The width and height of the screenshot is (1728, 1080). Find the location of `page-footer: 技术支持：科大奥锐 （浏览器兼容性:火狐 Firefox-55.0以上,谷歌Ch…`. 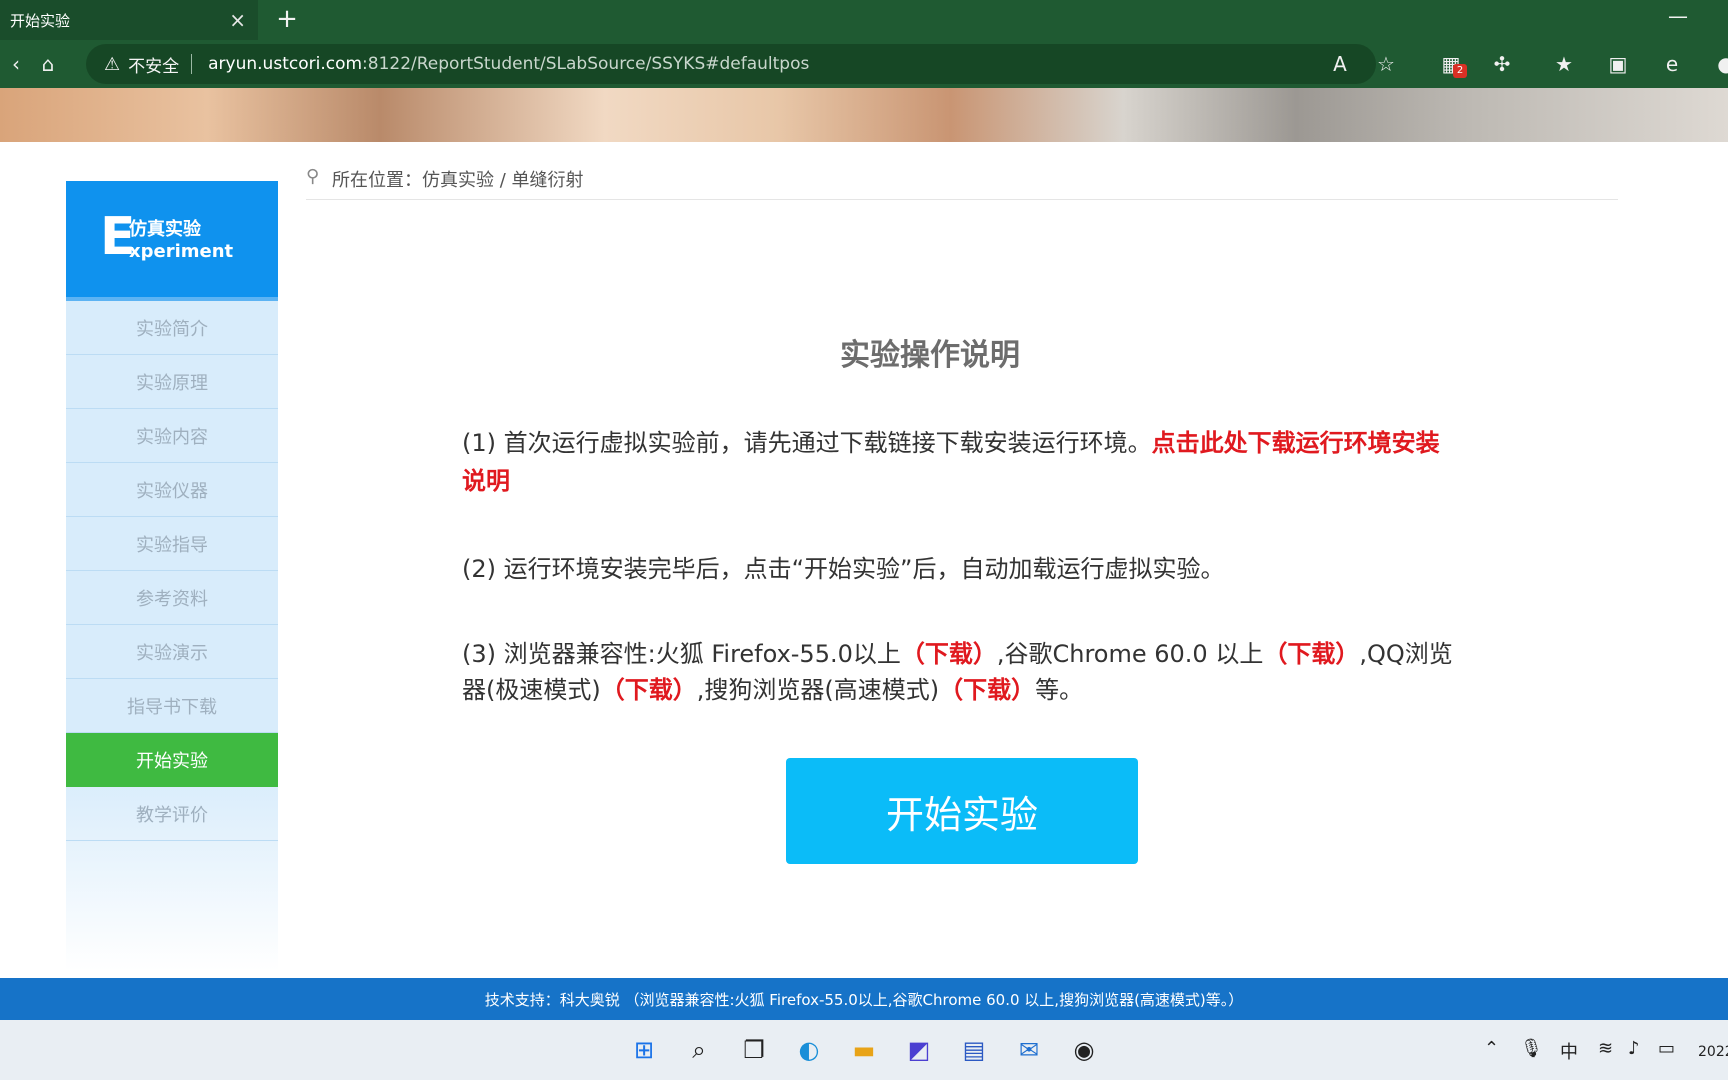

page-footer: 技术支持：科大奥锐 （浏览器兼容性:火狐 Firefox-55.0以上,谷歌Ch… is located at coordinates (864, 999).